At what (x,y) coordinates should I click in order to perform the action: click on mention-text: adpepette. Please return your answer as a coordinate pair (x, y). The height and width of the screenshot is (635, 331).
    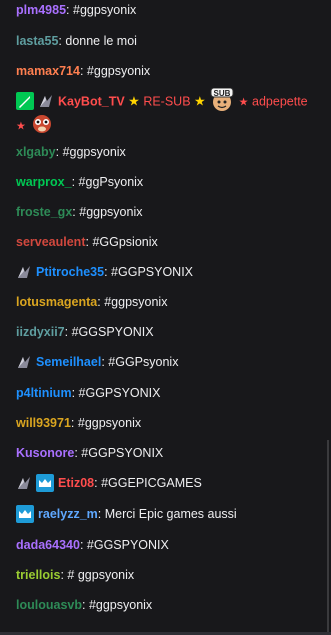
    Looking at the image, I should click on (280, 101).